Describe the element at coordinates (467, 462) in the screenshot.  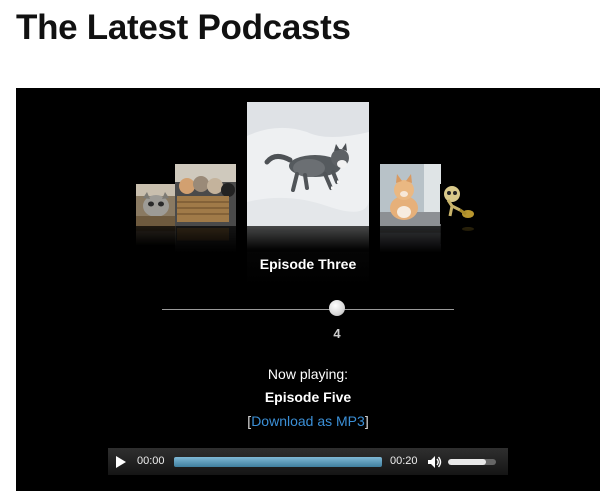
I see `volume-level` at that location.